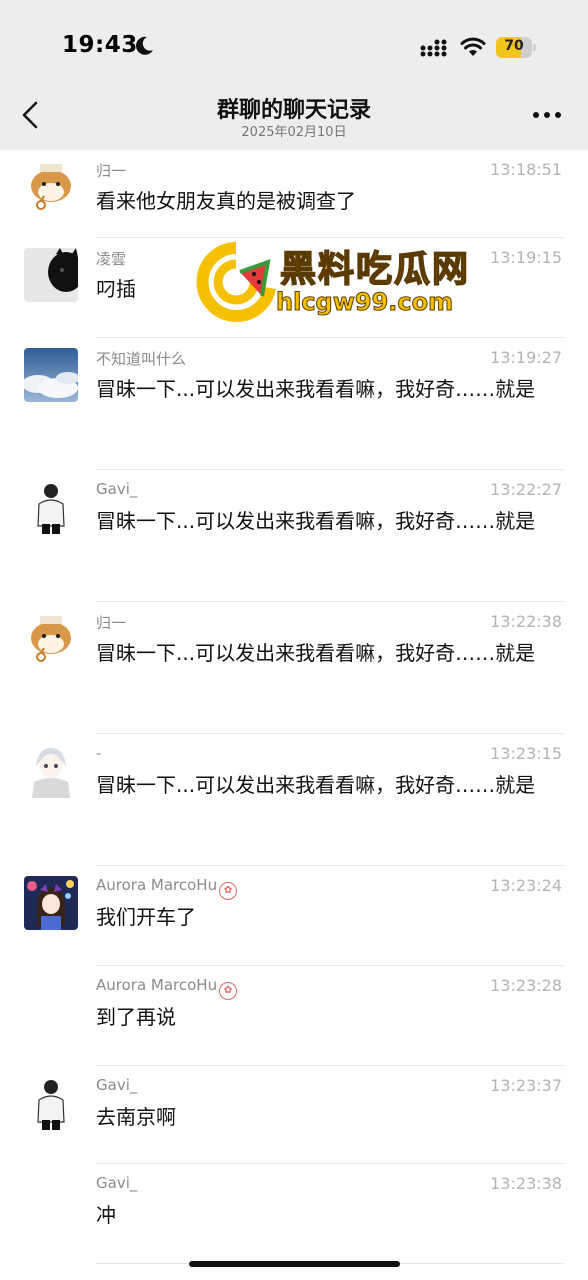  I want to click on sender-name-text: -, so click(99, 753).